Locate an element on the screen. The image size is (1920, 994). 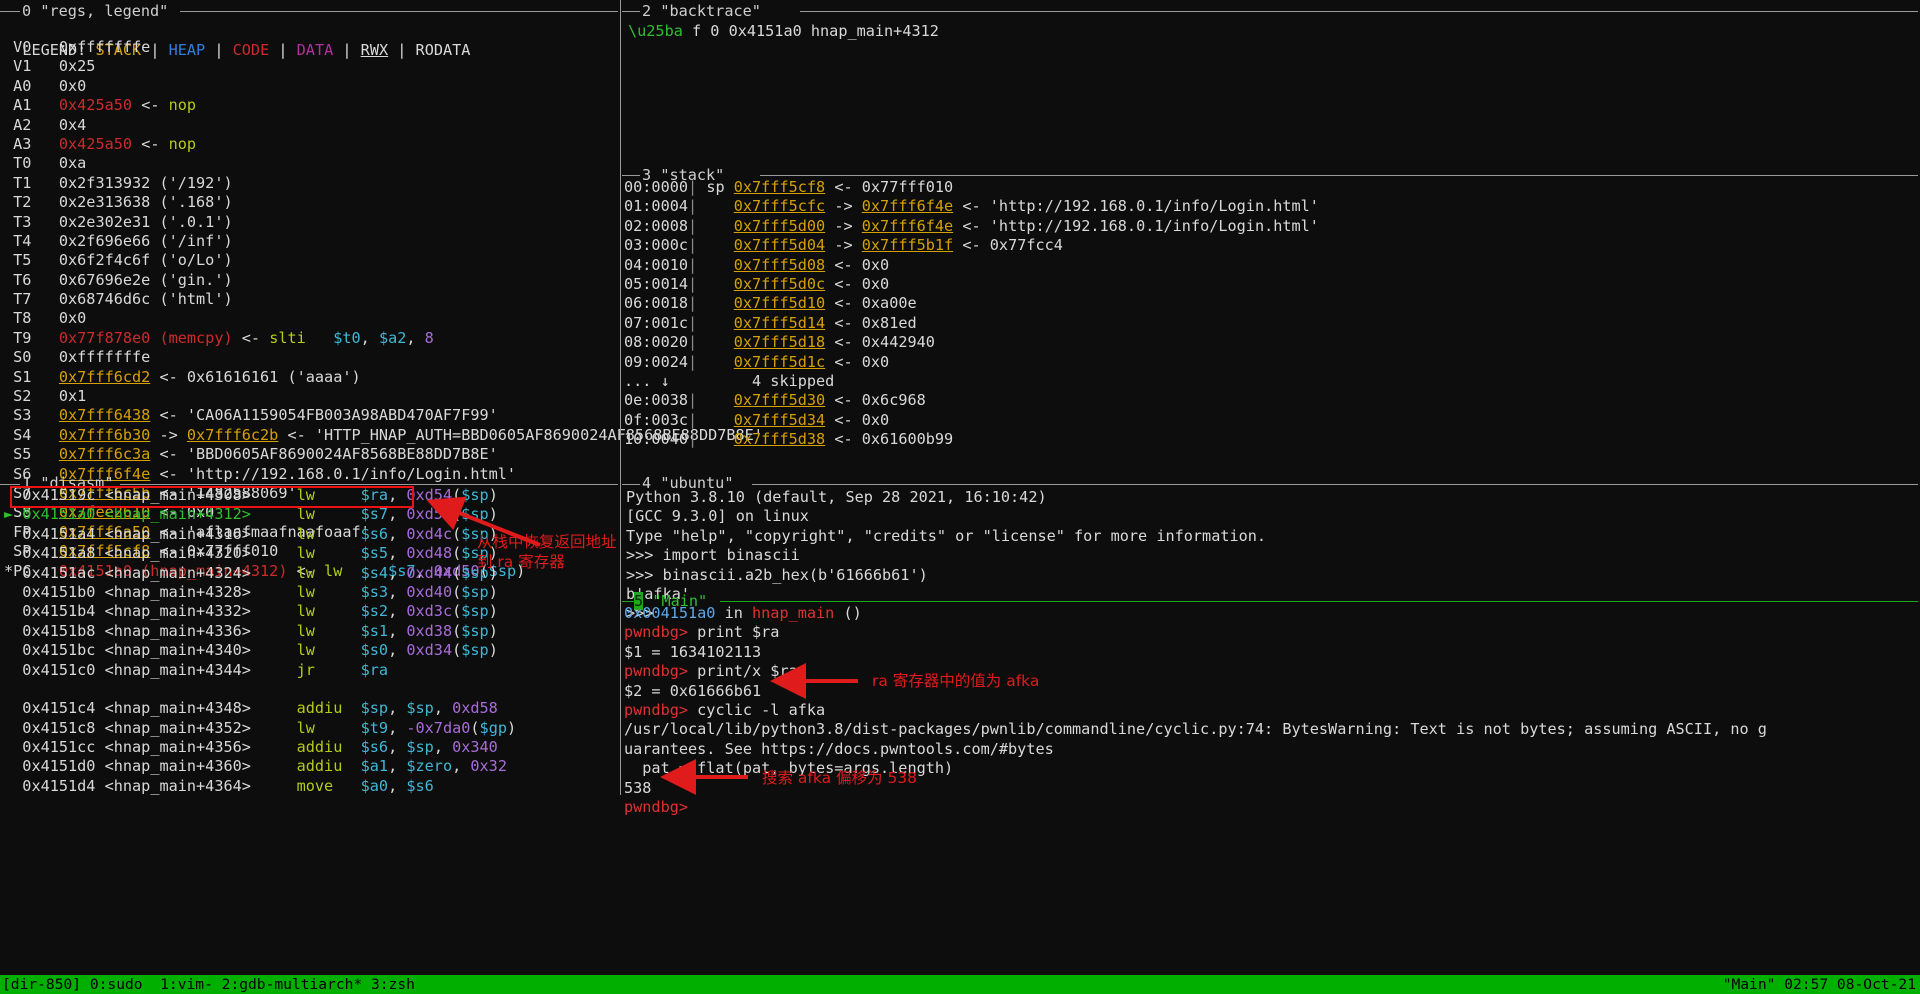
stack-row: 09:0024| 0x7fff5d1c <- 0x0 is located at coordinates (757, 361).